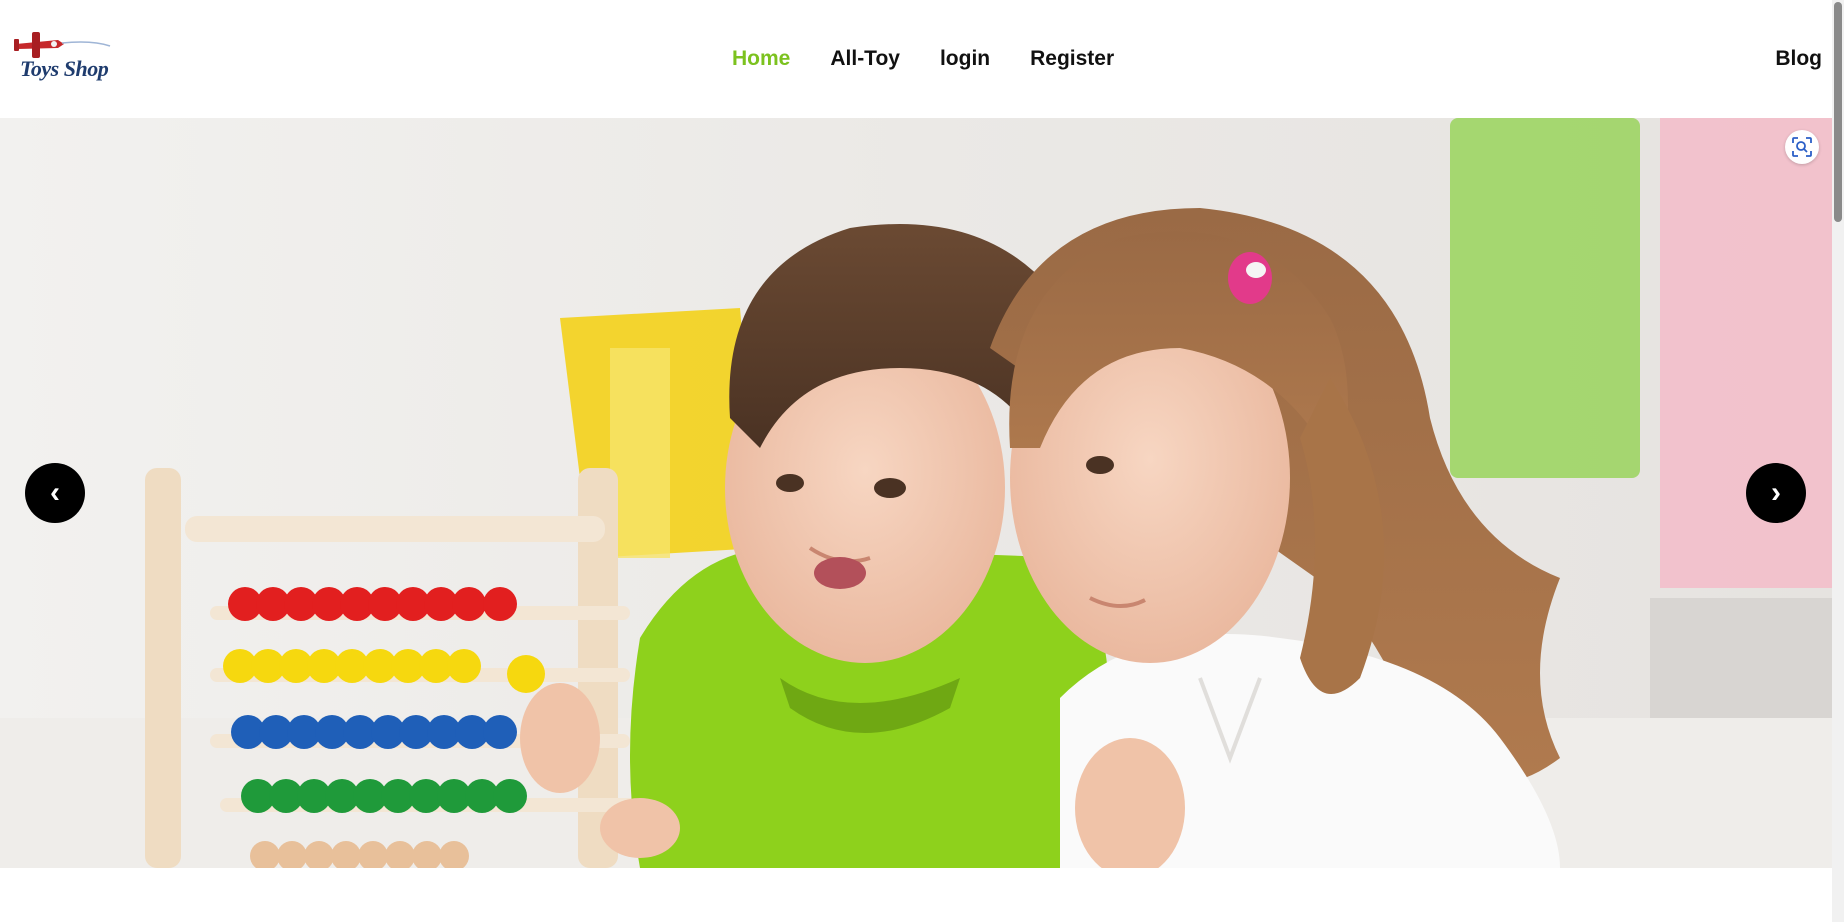 The width and height of the screenshot is (1844, 922). I want to click on carousel-next-button: ›, so click(1776, 493).